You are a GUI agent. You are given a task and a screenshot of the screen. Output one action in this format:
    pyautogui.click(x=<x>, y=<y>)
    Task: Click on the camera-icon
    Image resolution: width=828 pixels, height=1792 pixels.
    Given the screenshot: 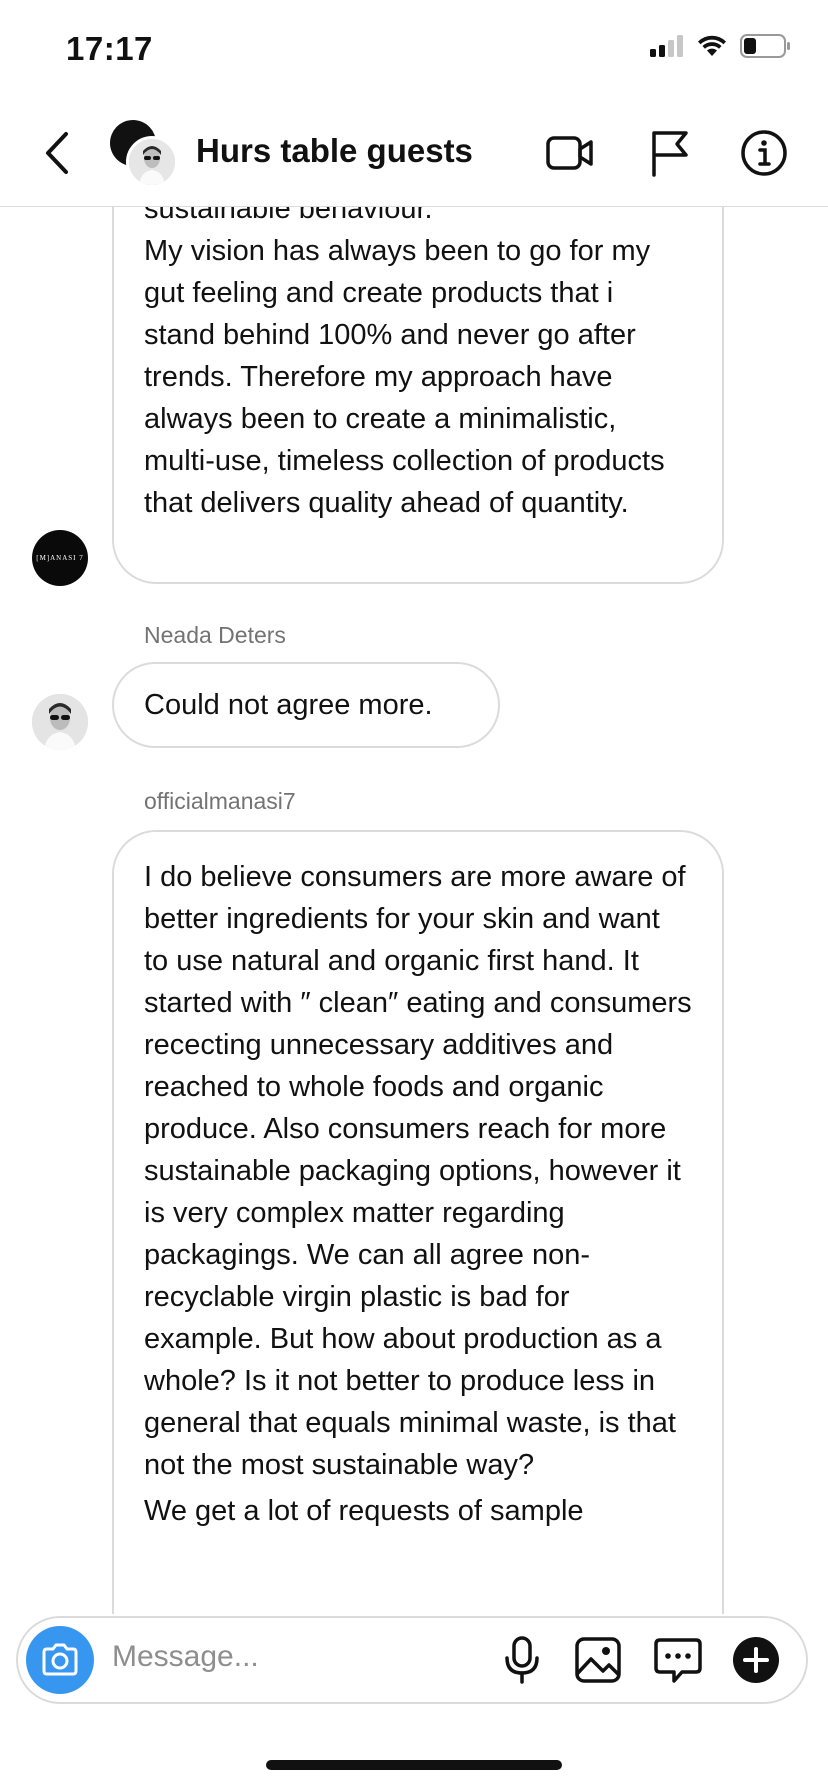 What is the action you would take?
    pyautogui.click(x=60, y=1659)
    